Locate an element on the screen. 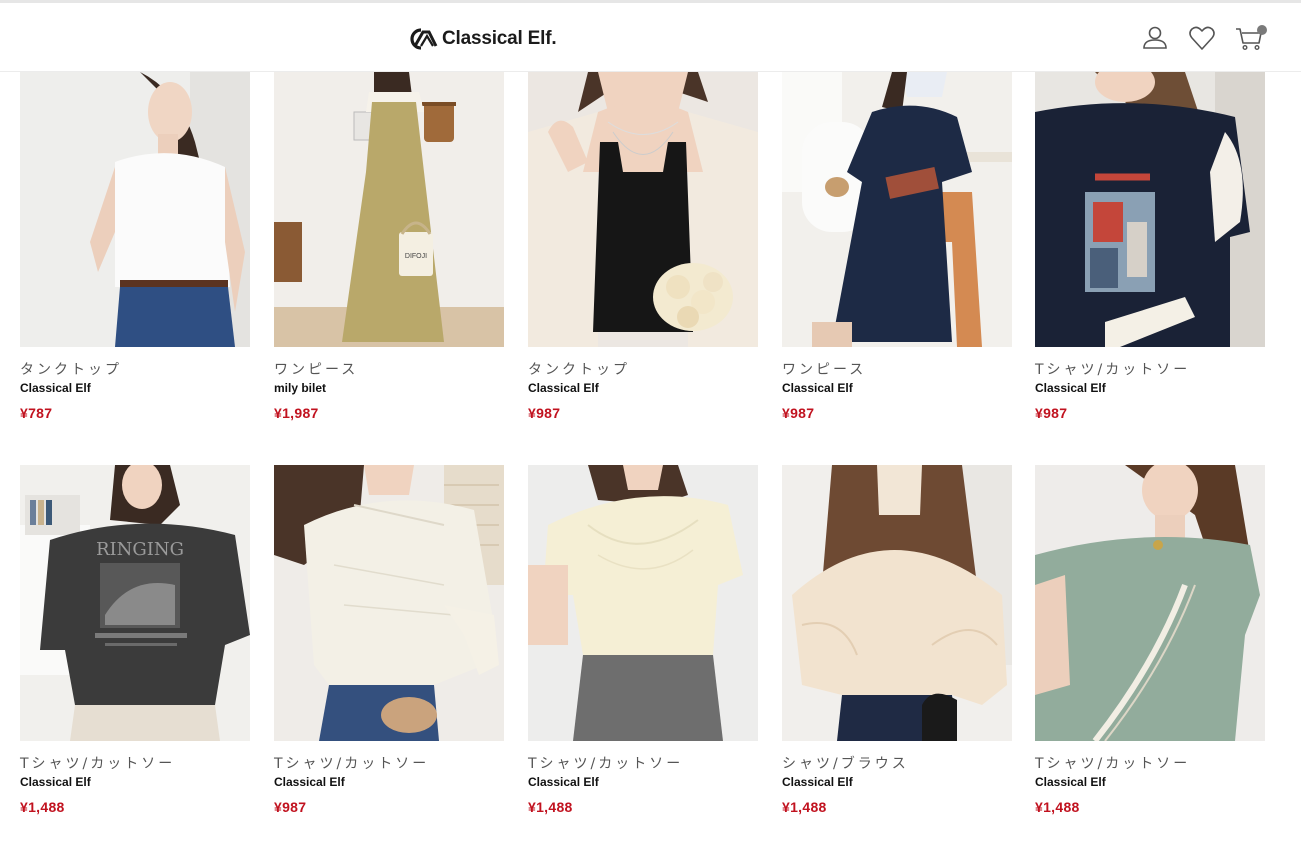 The image size is (1301, 849). user-icon is located at coordinates (1155, 37).